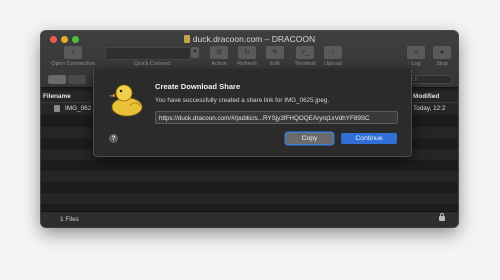 The width and height of the screenshot is (500, 280). I want to click on refresh-icon: ↻, so click(247, 52).